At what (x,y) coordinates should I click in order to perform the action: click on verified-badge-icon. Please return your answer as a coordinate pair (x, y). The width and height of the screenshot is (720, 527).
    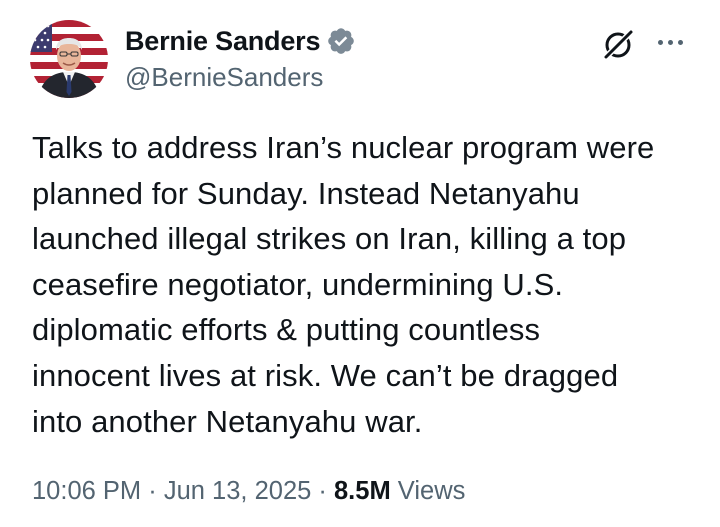
    Looking at the image, I should click on (341, 41).